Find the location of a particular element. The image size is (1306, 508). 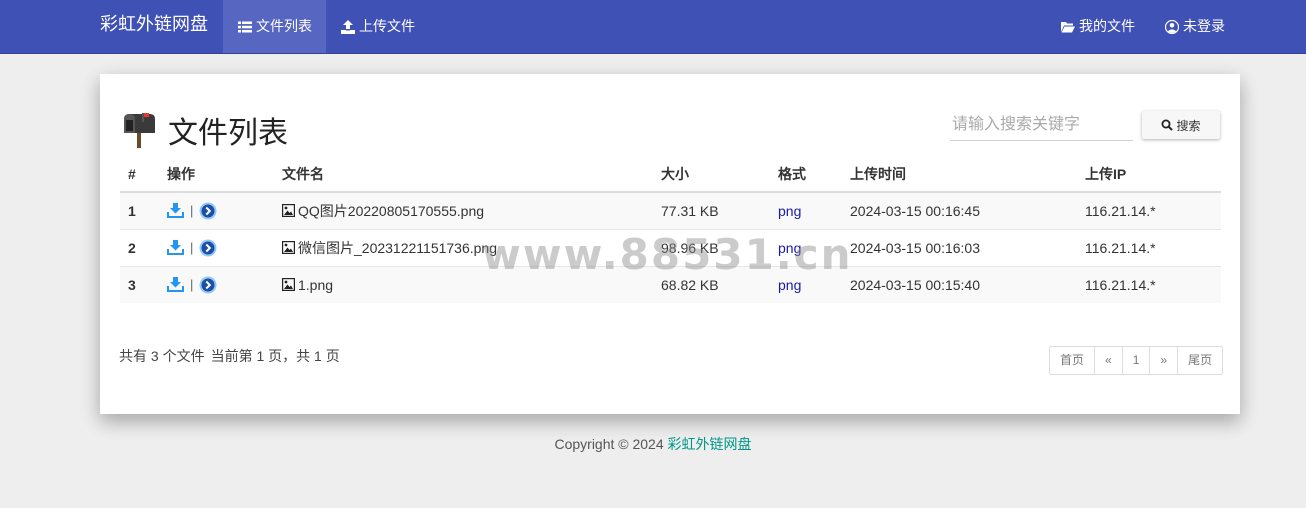

nav-login-label: 未登录 is located at coordinates (1204, 26).